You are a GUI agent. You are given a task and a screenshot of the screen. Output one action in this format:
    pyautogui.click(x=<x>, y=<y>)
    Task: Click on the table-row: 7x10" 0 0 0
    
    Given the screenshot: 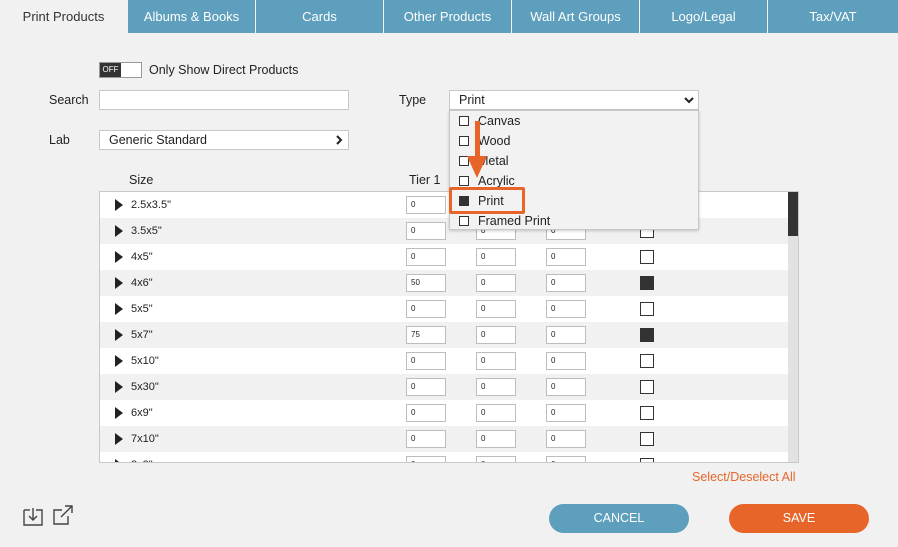 What is the action you would take?
    pyautogui.click(x=444, y=439)
    